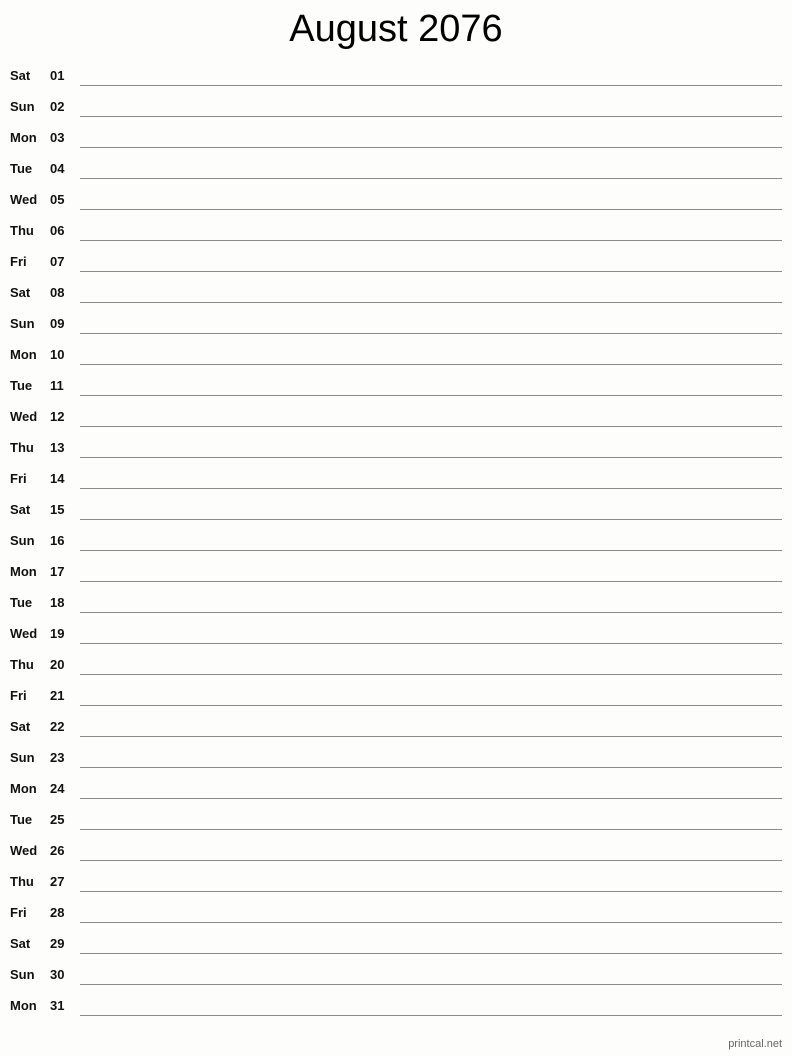 This screenshot has height=1056, width=792. I want to click on day-number: 11, so click(57, 385).